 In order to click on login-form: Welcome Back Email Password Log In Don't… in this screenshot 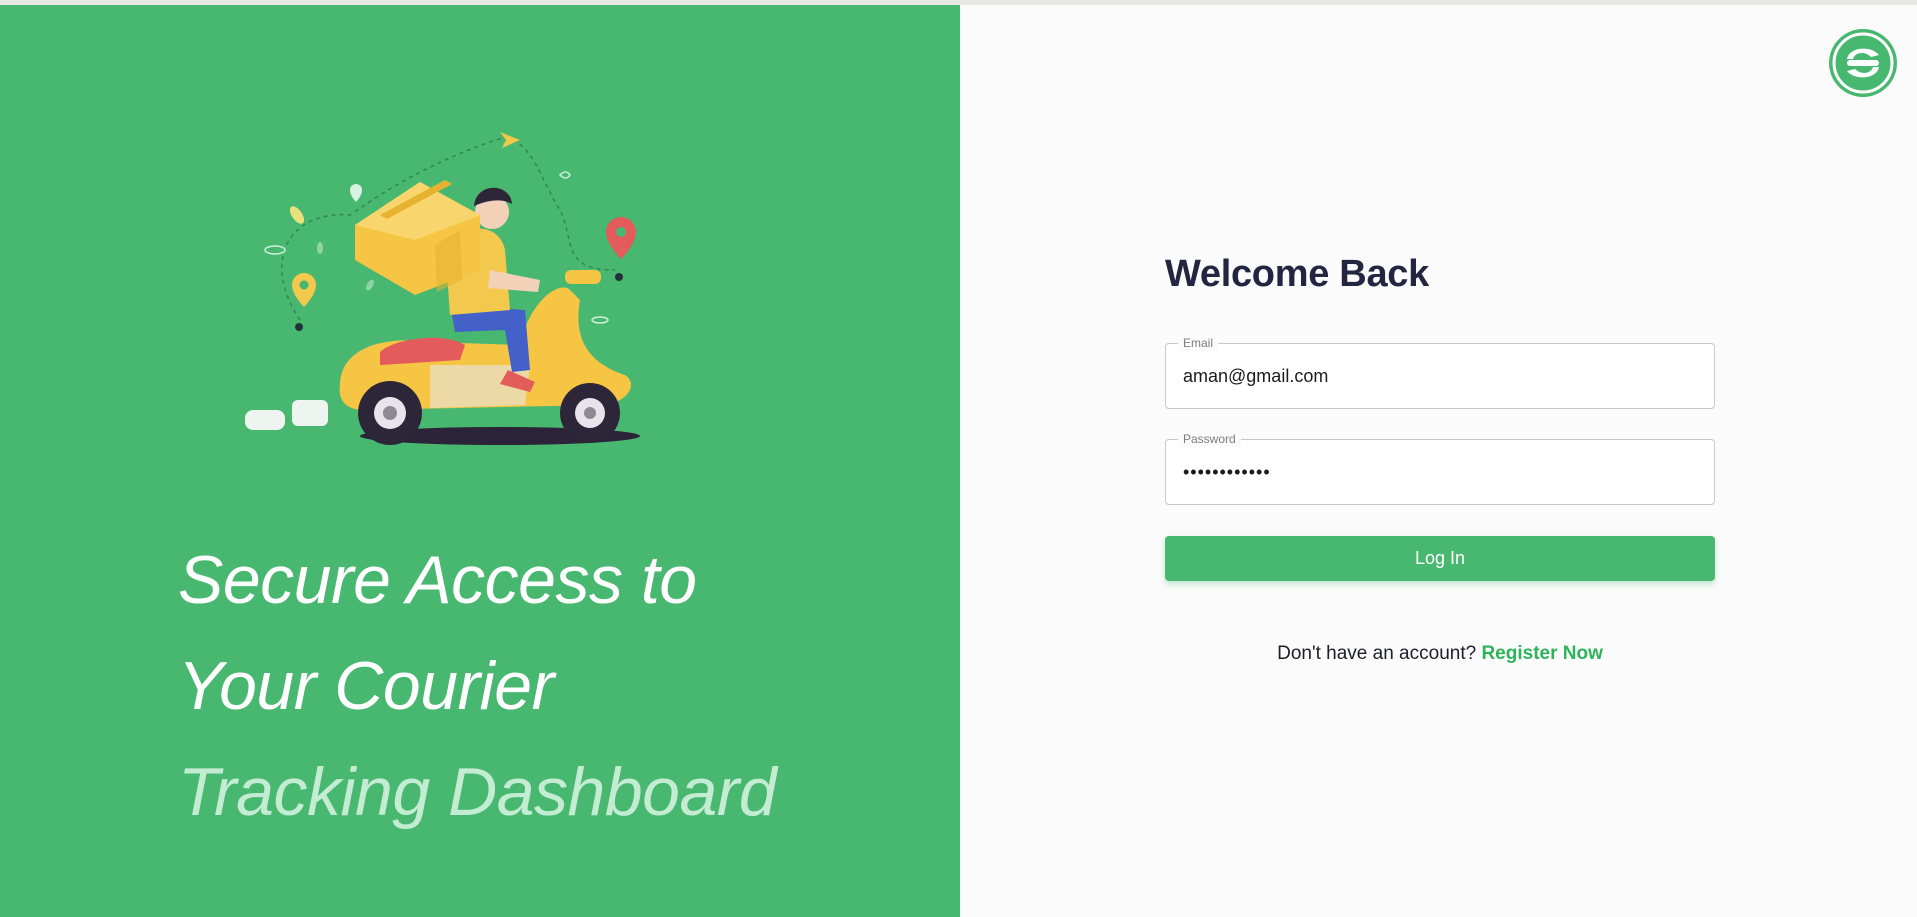, I will do `click(1440, 456)`.